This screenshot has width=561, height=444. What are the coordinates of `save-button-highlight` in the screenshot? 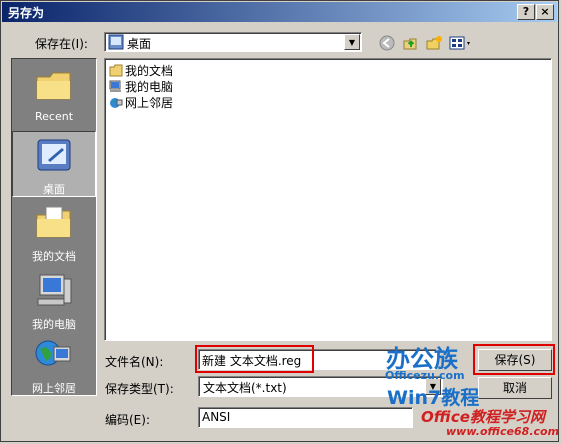 It's located at (514, 359).